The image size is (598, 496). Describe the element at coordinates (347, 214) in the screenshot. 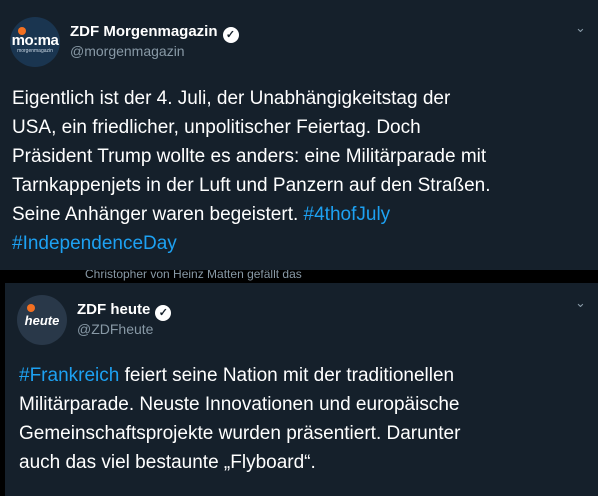

I see `hashtag-link: #4thofJuly` at that location.